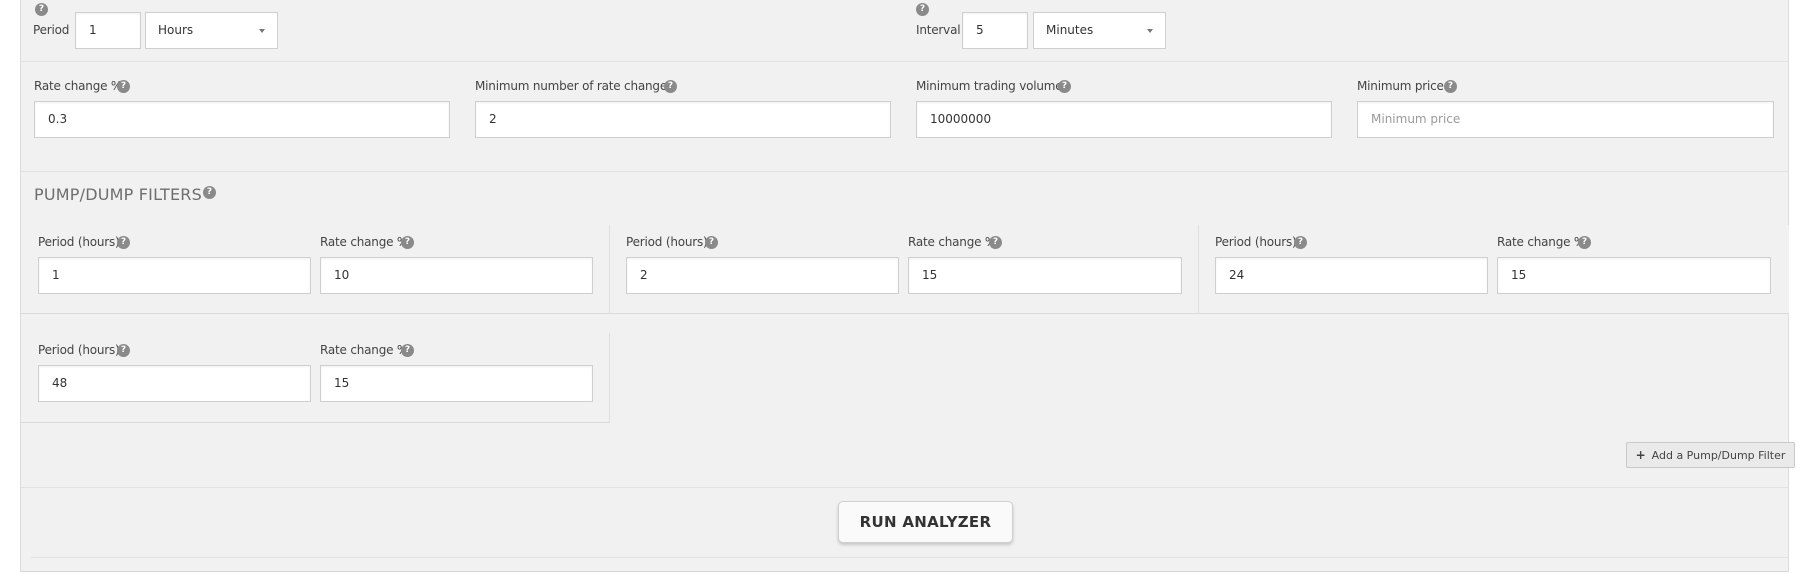 Image resolution: width=1812 pixels, height=574 pixels. I want to click on add-pump-dump-filter-button: + Add a Pump/Dump Filter, so click(1710, 455).